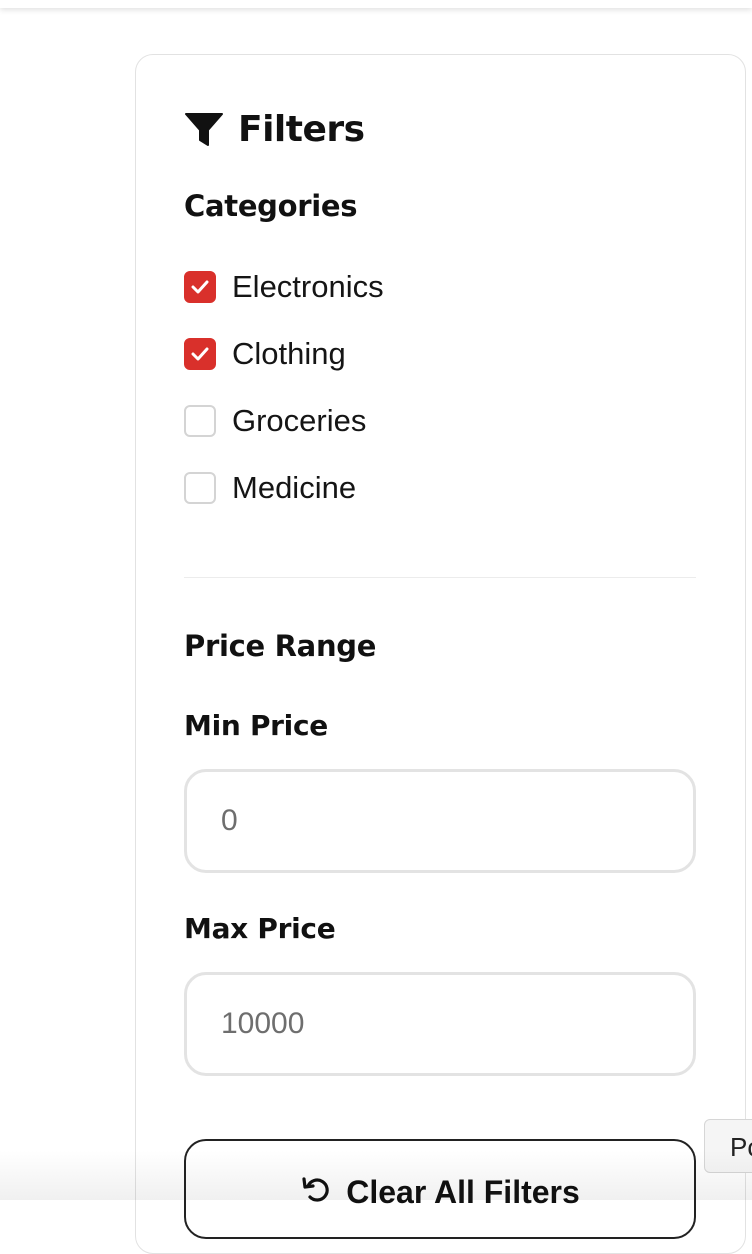 Image resolution: width=752 pixels, height=1254 pixels. I want to click on category-label: Groceries, so click(299, 420).